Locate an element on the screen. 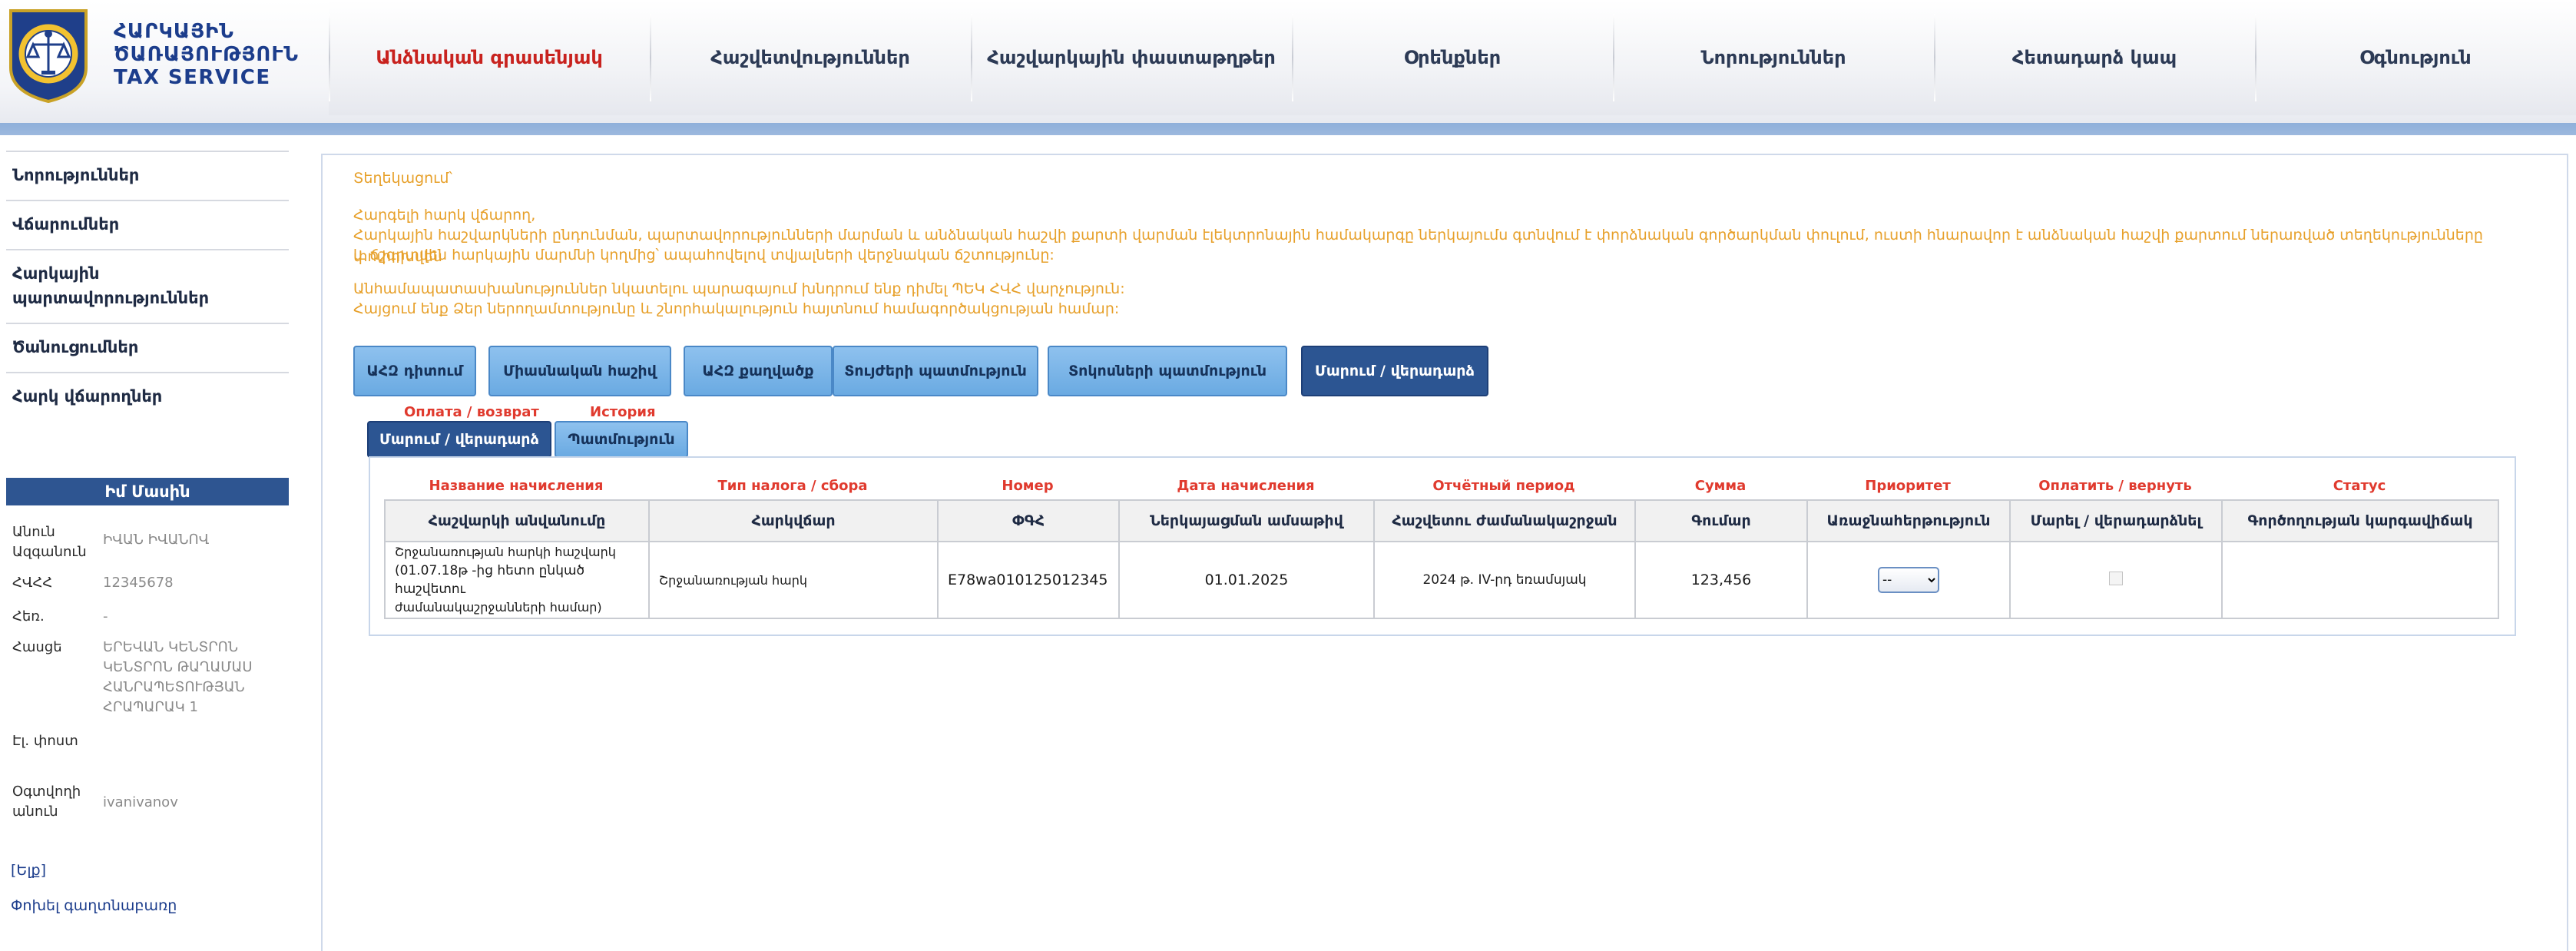 The image size is (2576, 951). unified-account-button: Միասնական հաշիվ is located at coordinates (580, 371).